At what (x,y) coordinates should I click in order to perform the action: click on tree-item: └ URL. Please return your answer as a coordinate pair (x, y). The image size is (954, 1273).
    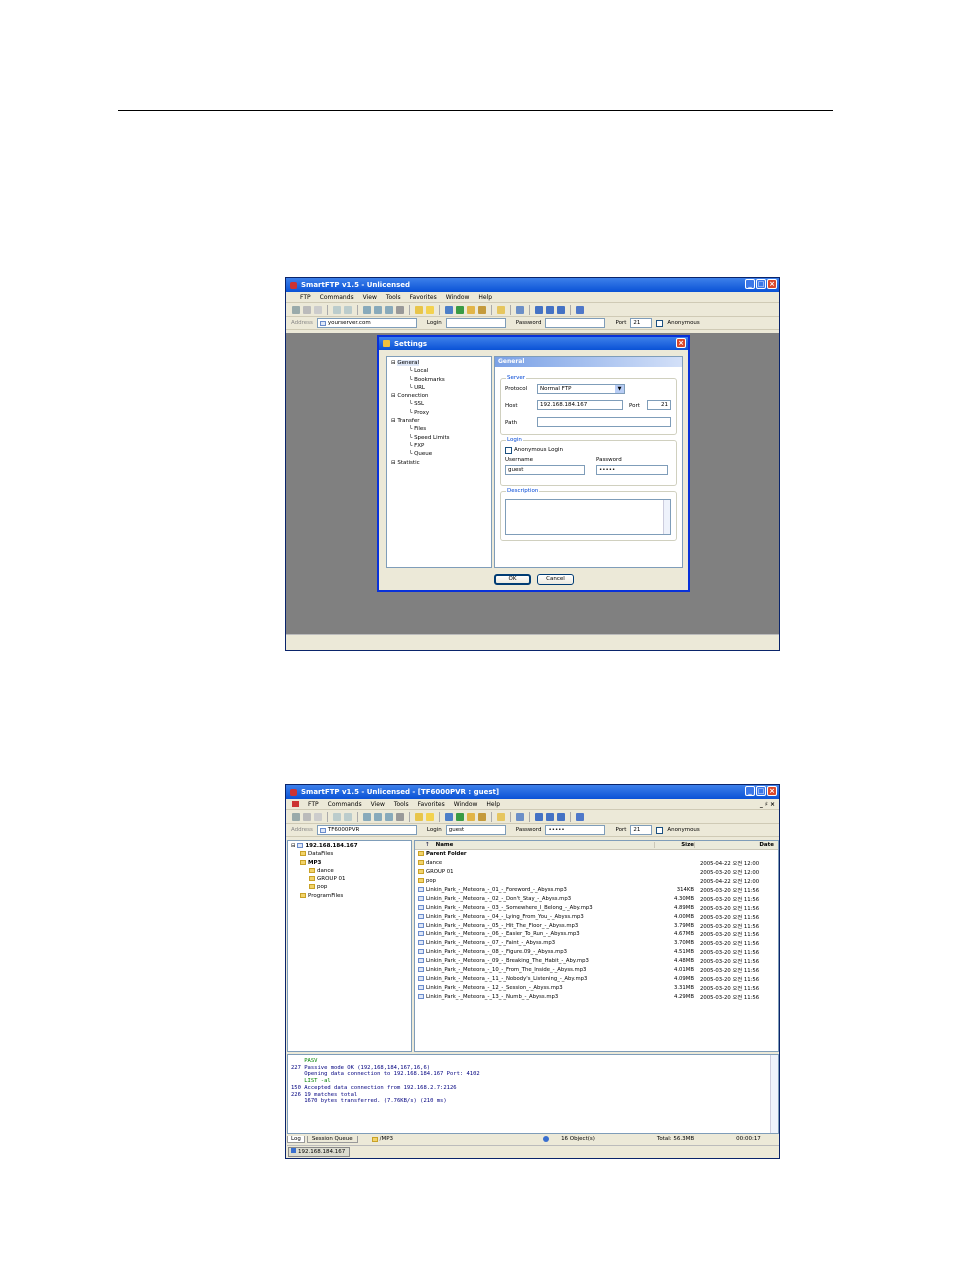
    Looking at the image, I should click on (441, 389).